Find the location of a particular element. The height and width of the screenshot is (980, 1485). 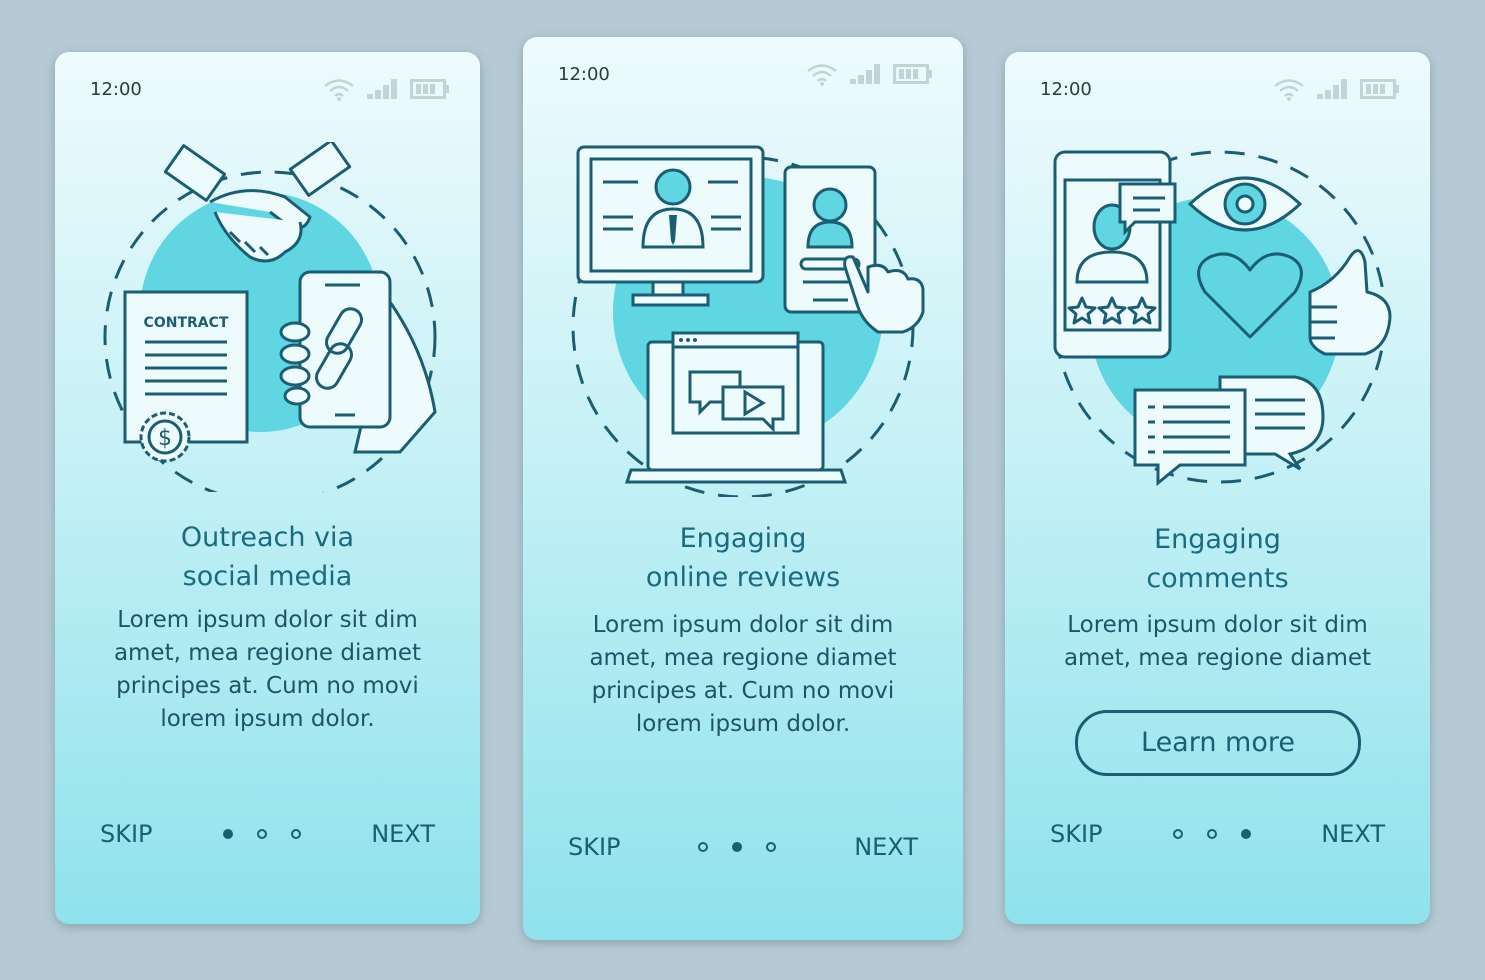

screen-title: Engaging online reviews is located at coordinates (743, 558).